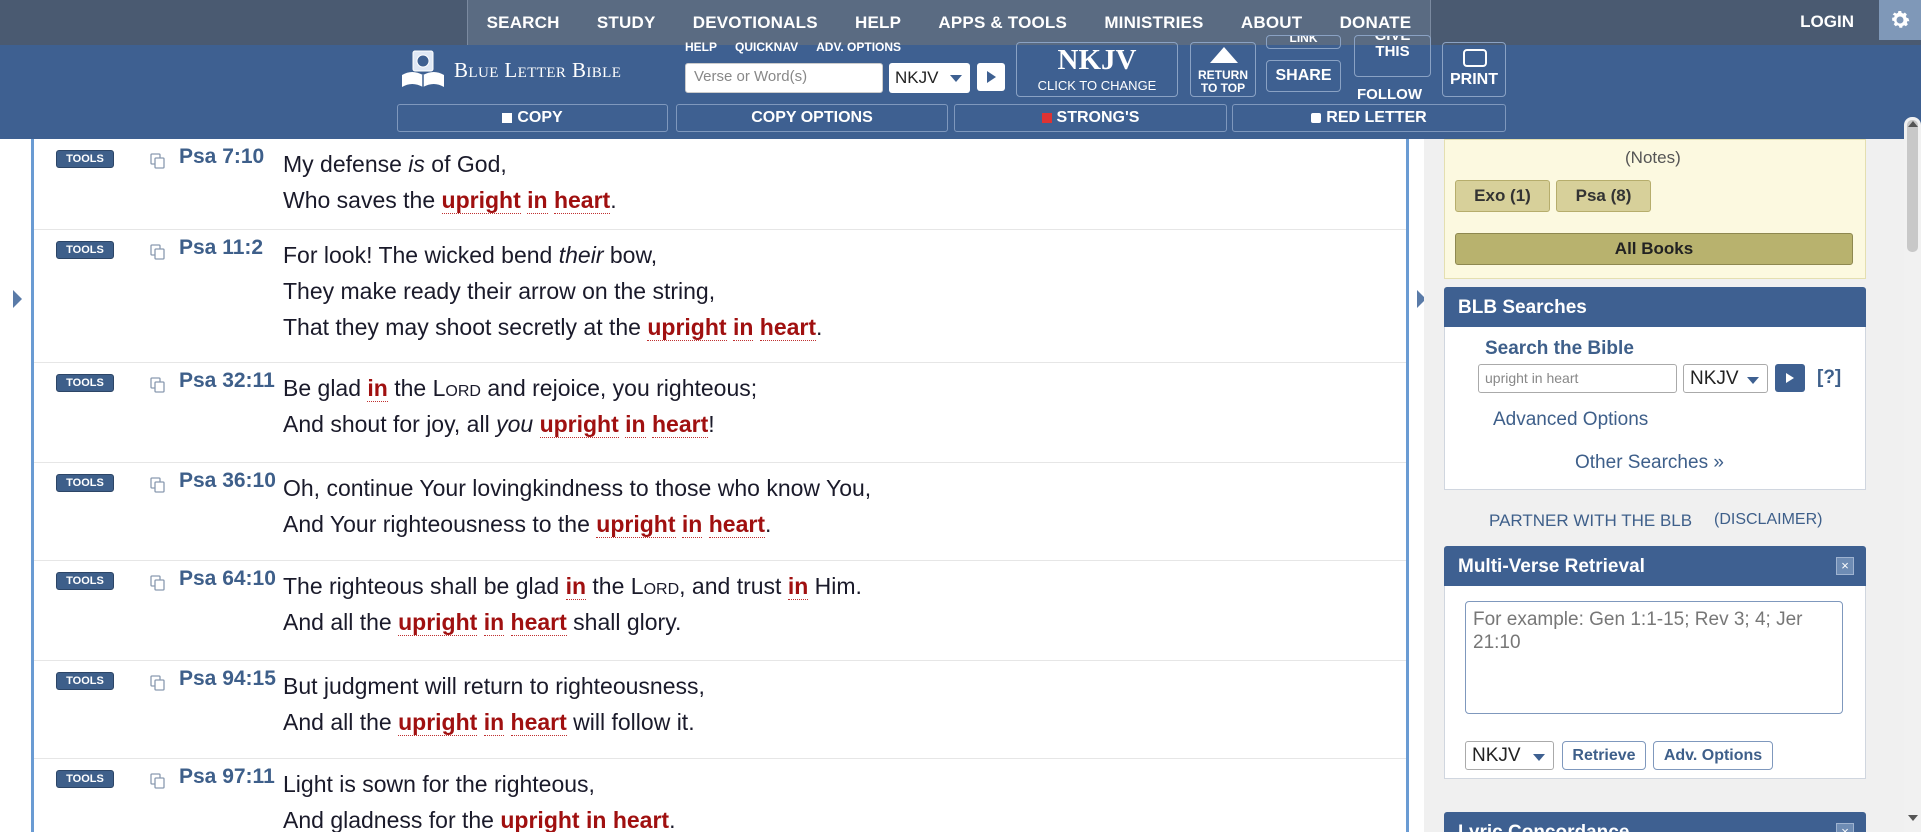 The image size is (1921, 832). What do you see at coordinates (1654, 249) in the screenshot?
I see `all-books-button: All Books` at bounding box center [1654, 249].